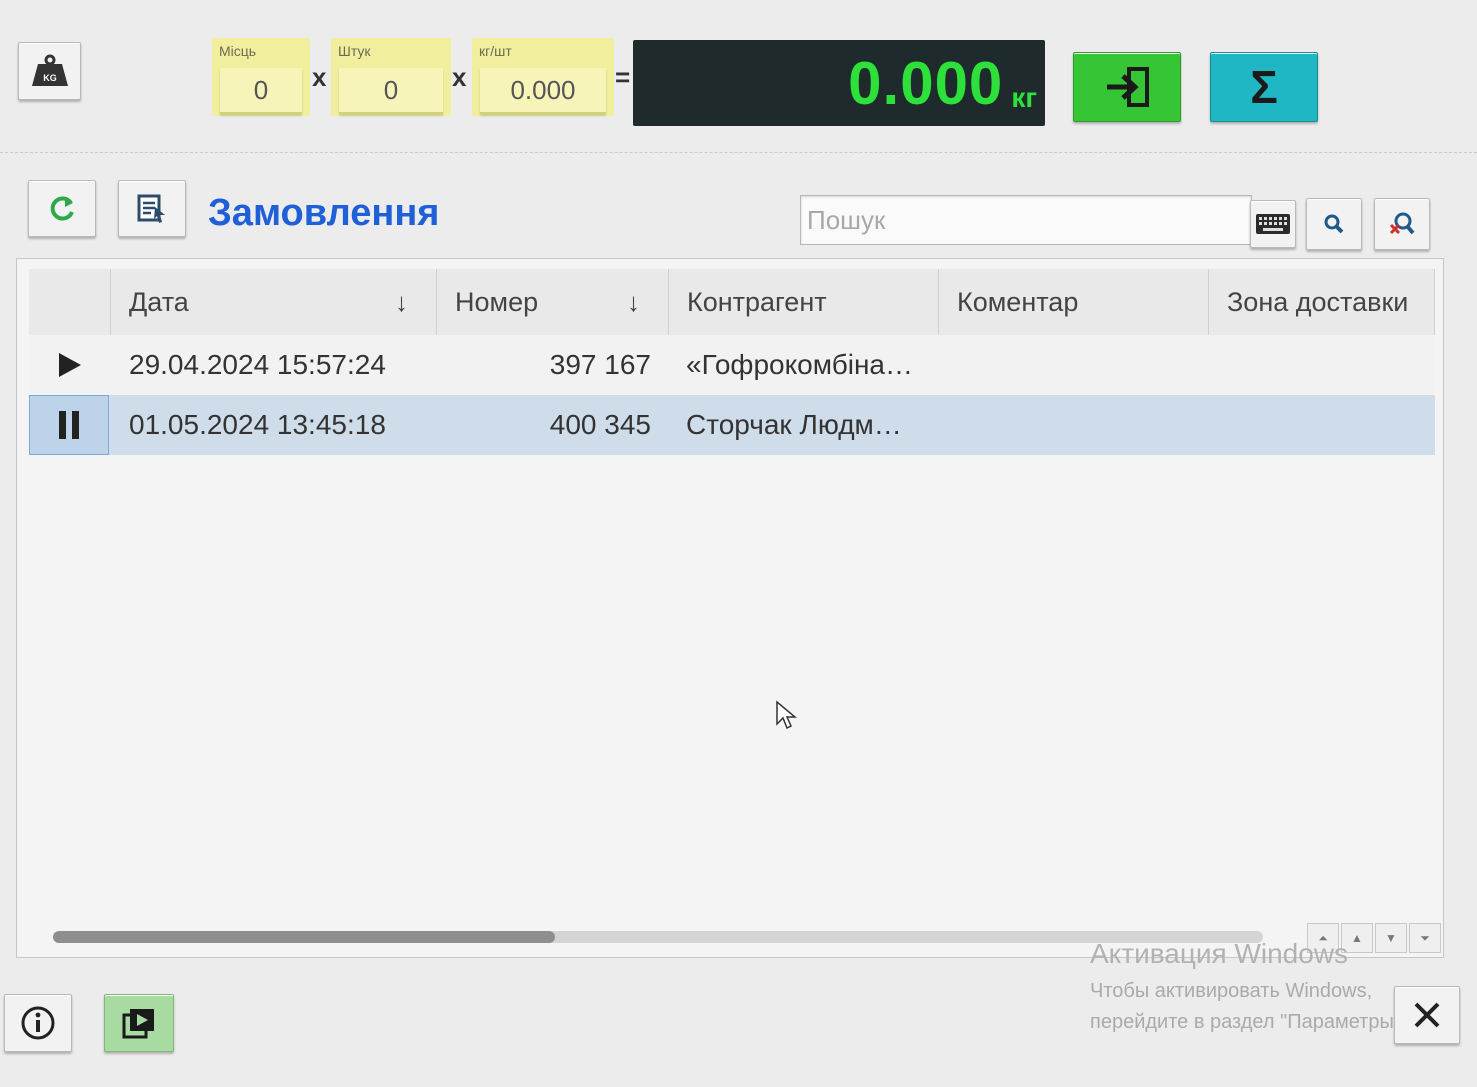 This screenshot has height=1087, width=1477. Describe the element at coordinates (658, 937) in the screenshot. I see `horizontal-scrollbar` at that location.